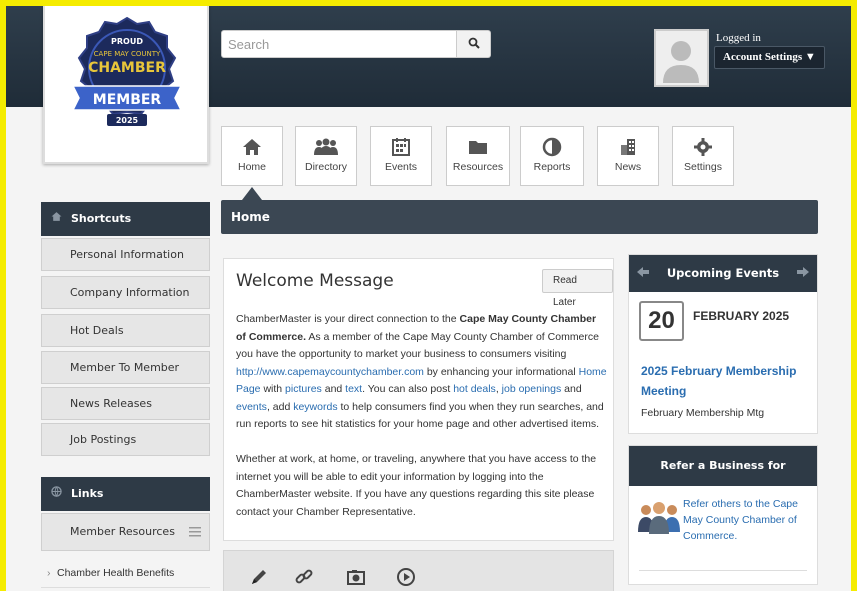 This screenshot has width=857, height=591. What do you see at coordinates (259, 577) in the screenshot?
I see `pencil-icon` at bounding box center [259, 577].